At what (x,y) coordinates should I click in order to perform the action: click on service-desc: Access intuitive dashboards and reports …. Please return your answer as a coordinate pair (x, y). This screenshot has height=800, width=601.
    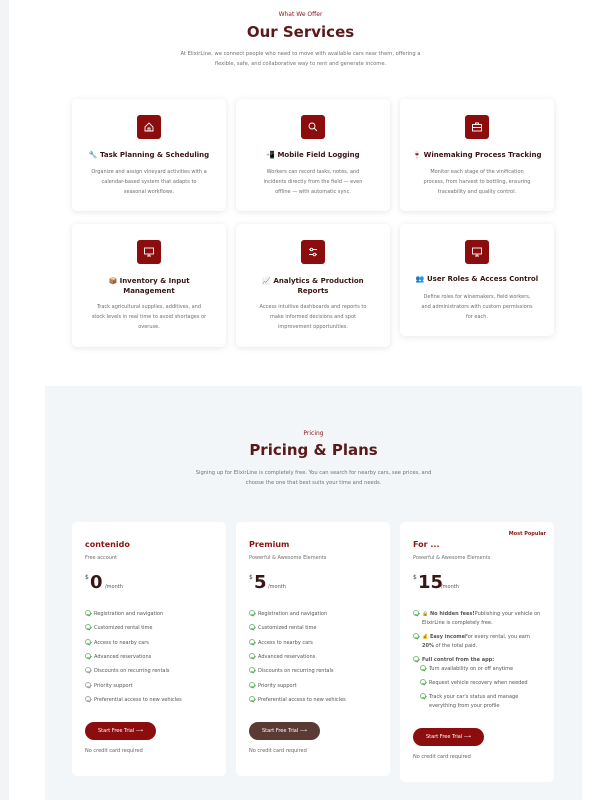
    Looking at the image, I should click on (313, 317).